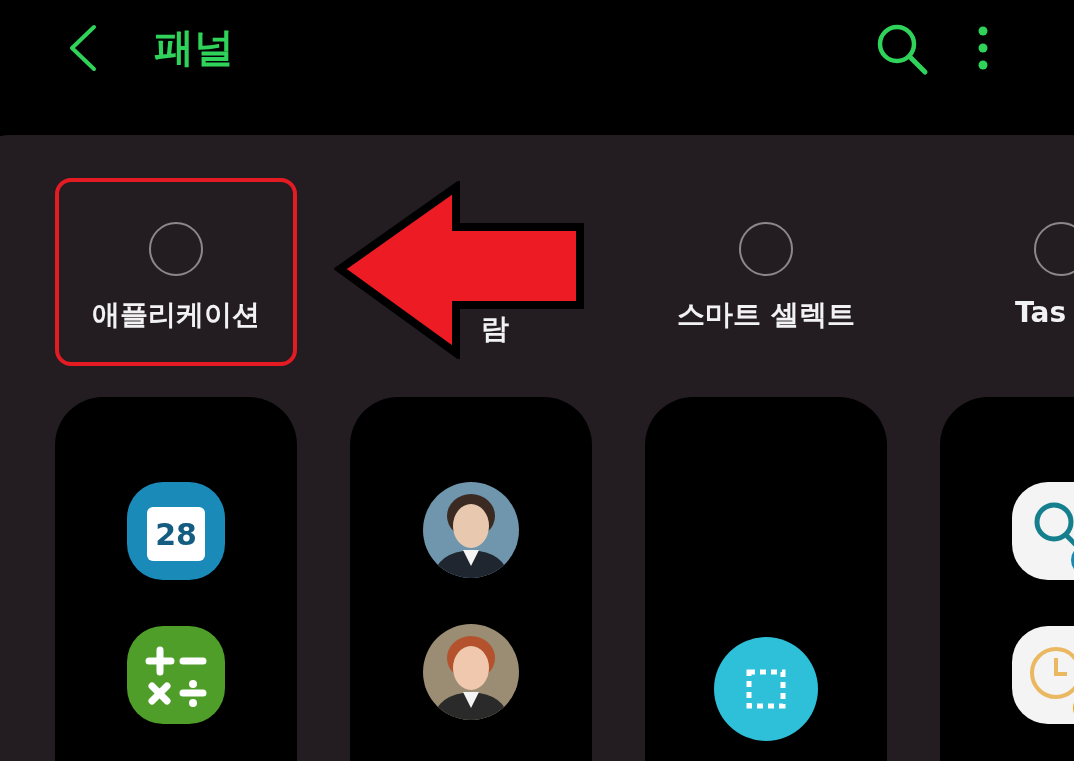 This screenshot has width=1074, height=761. Describe the element at coordinates (983, 48) in the screenshot. I see `more-options-icon` at that location.